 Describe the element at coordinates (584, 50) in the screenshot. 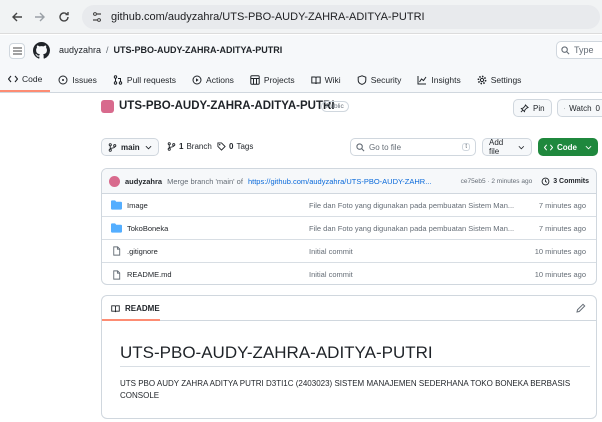

I see `search-placeholder: Type` at that location.